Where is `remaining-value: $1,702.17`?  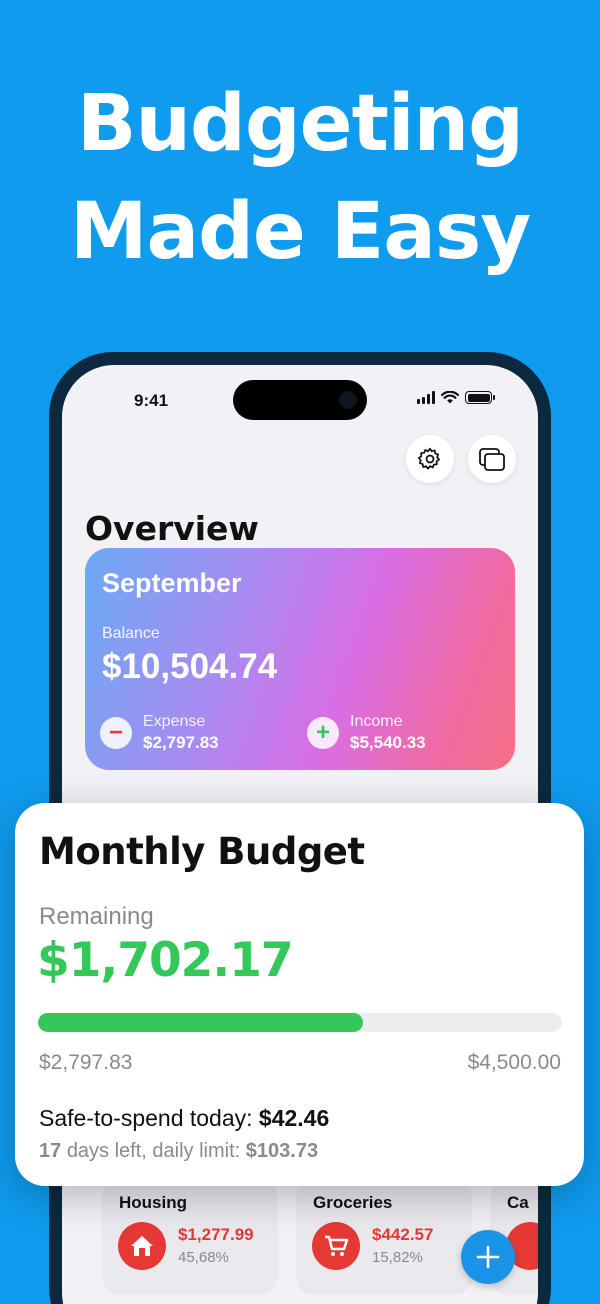
remaining-value: $1,702.17 is located at coordinates (165, 960).